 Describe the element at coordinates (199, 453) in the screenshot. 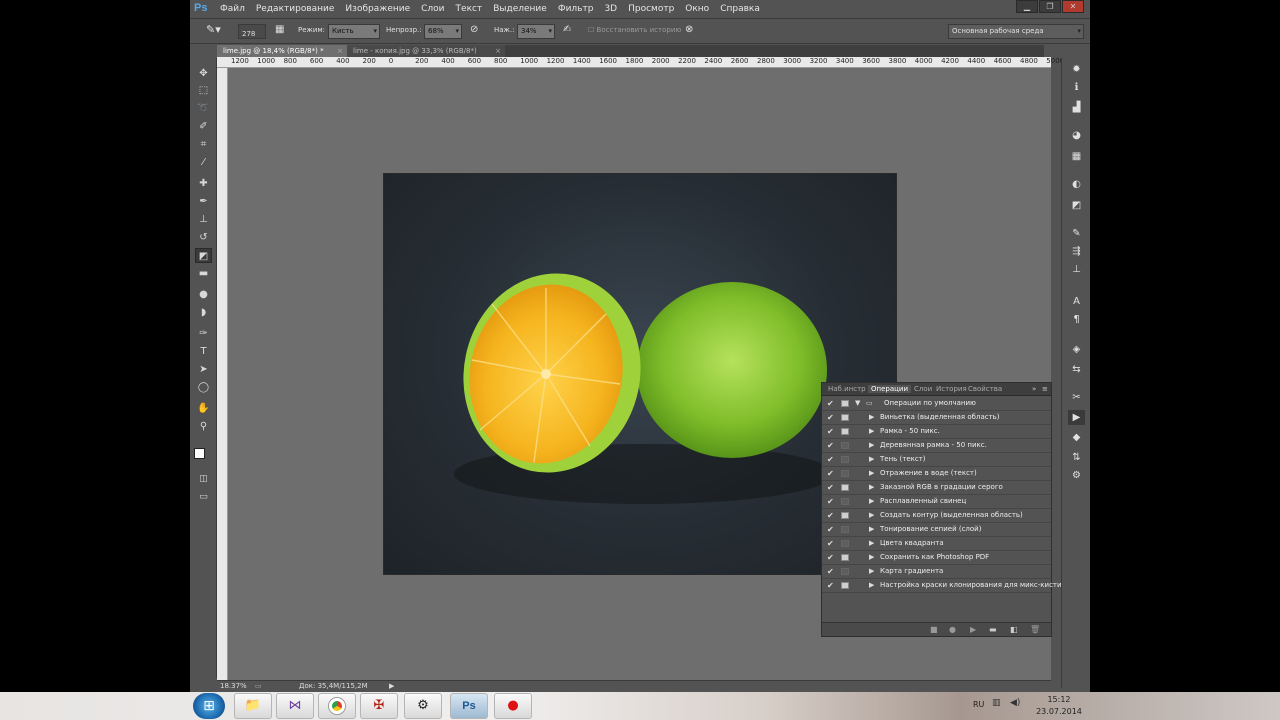

I see `foreground-color-swatch` at that location.